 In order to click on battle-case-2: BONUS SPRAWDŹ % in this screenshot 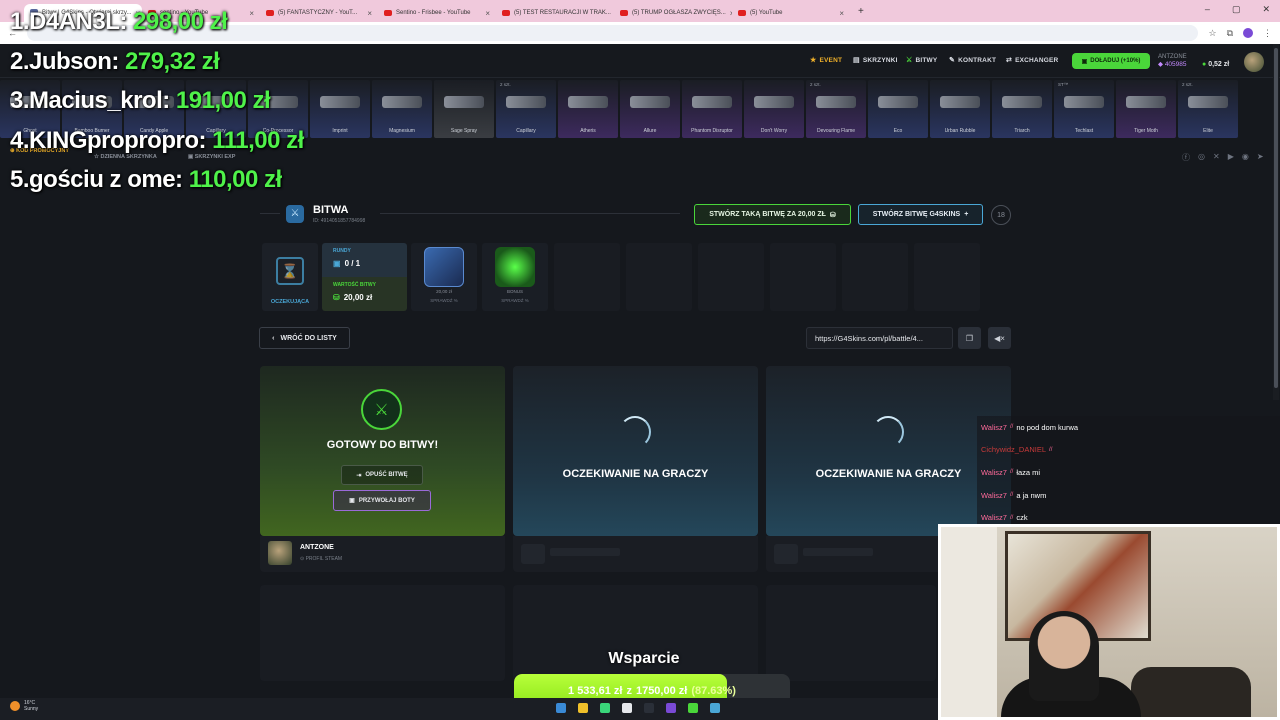, I will do `click(515, 277)`.